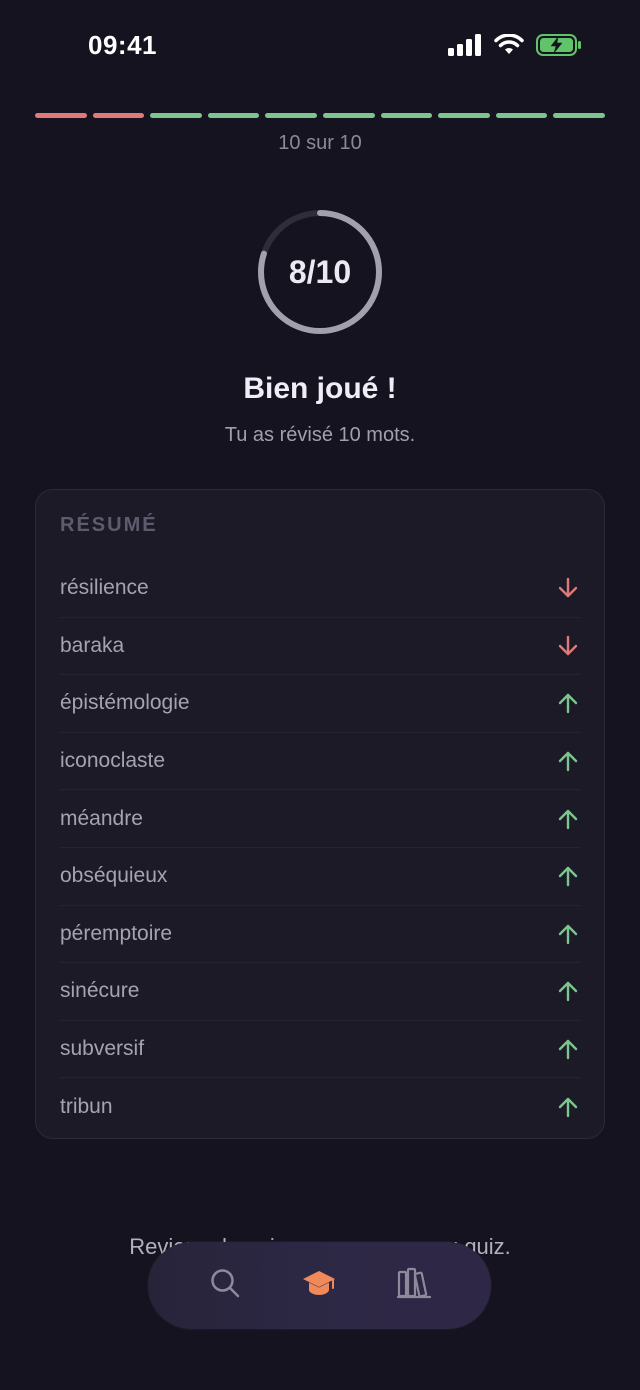 This screenshot has width=640, height=1390. I want to click on nav-library-button, so click(414, 1286).